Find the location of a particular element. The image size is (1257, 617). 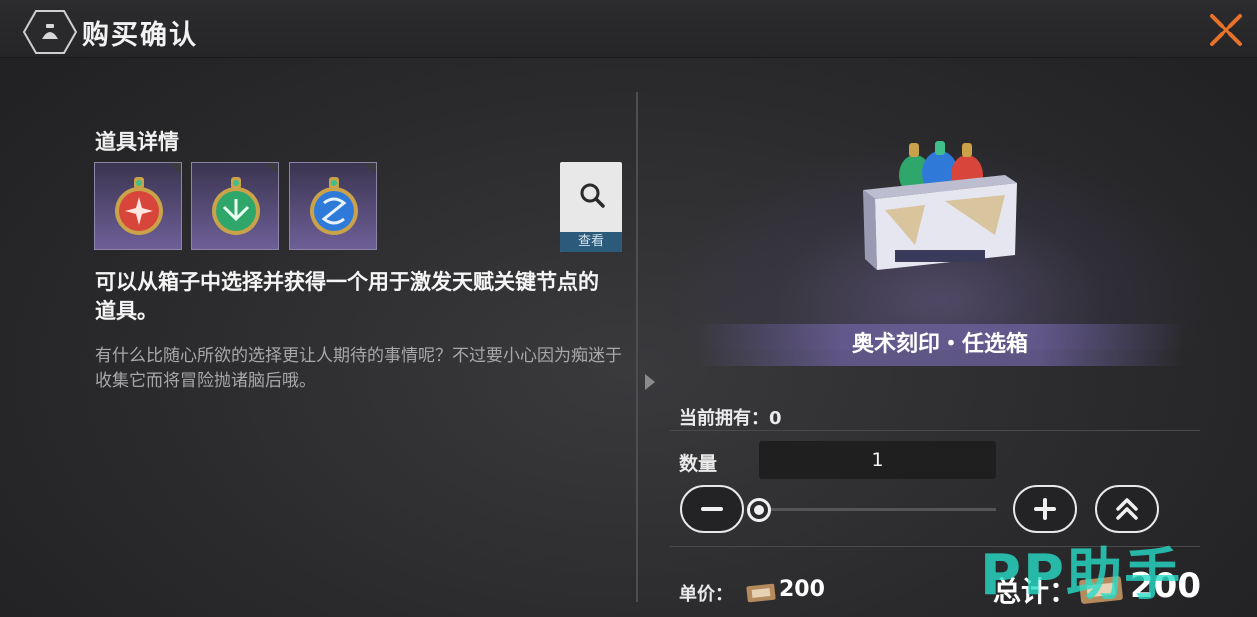

divider-line is located at coordinates (935, 430).